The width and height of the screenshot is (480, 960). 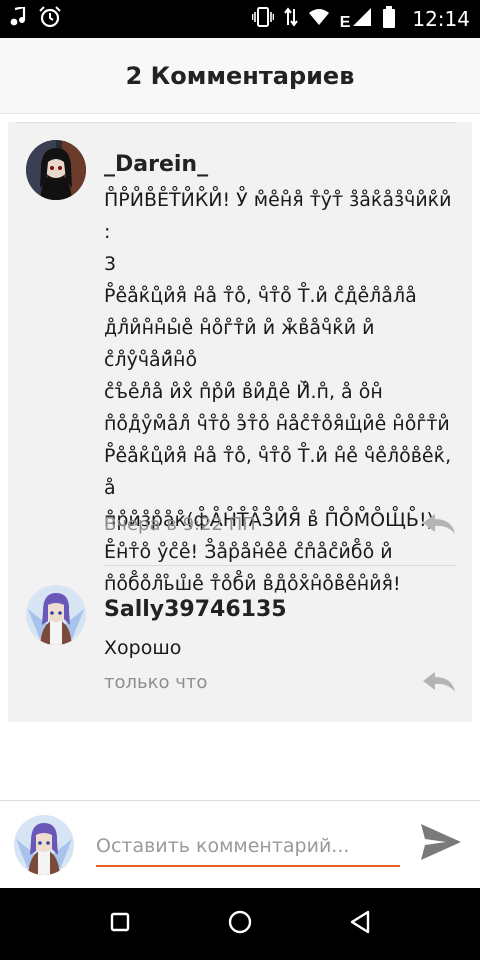 What do you see at coordinates (319, 19) in the screenshot?
I see `wifi-icon` at bounding box center [319, 19].